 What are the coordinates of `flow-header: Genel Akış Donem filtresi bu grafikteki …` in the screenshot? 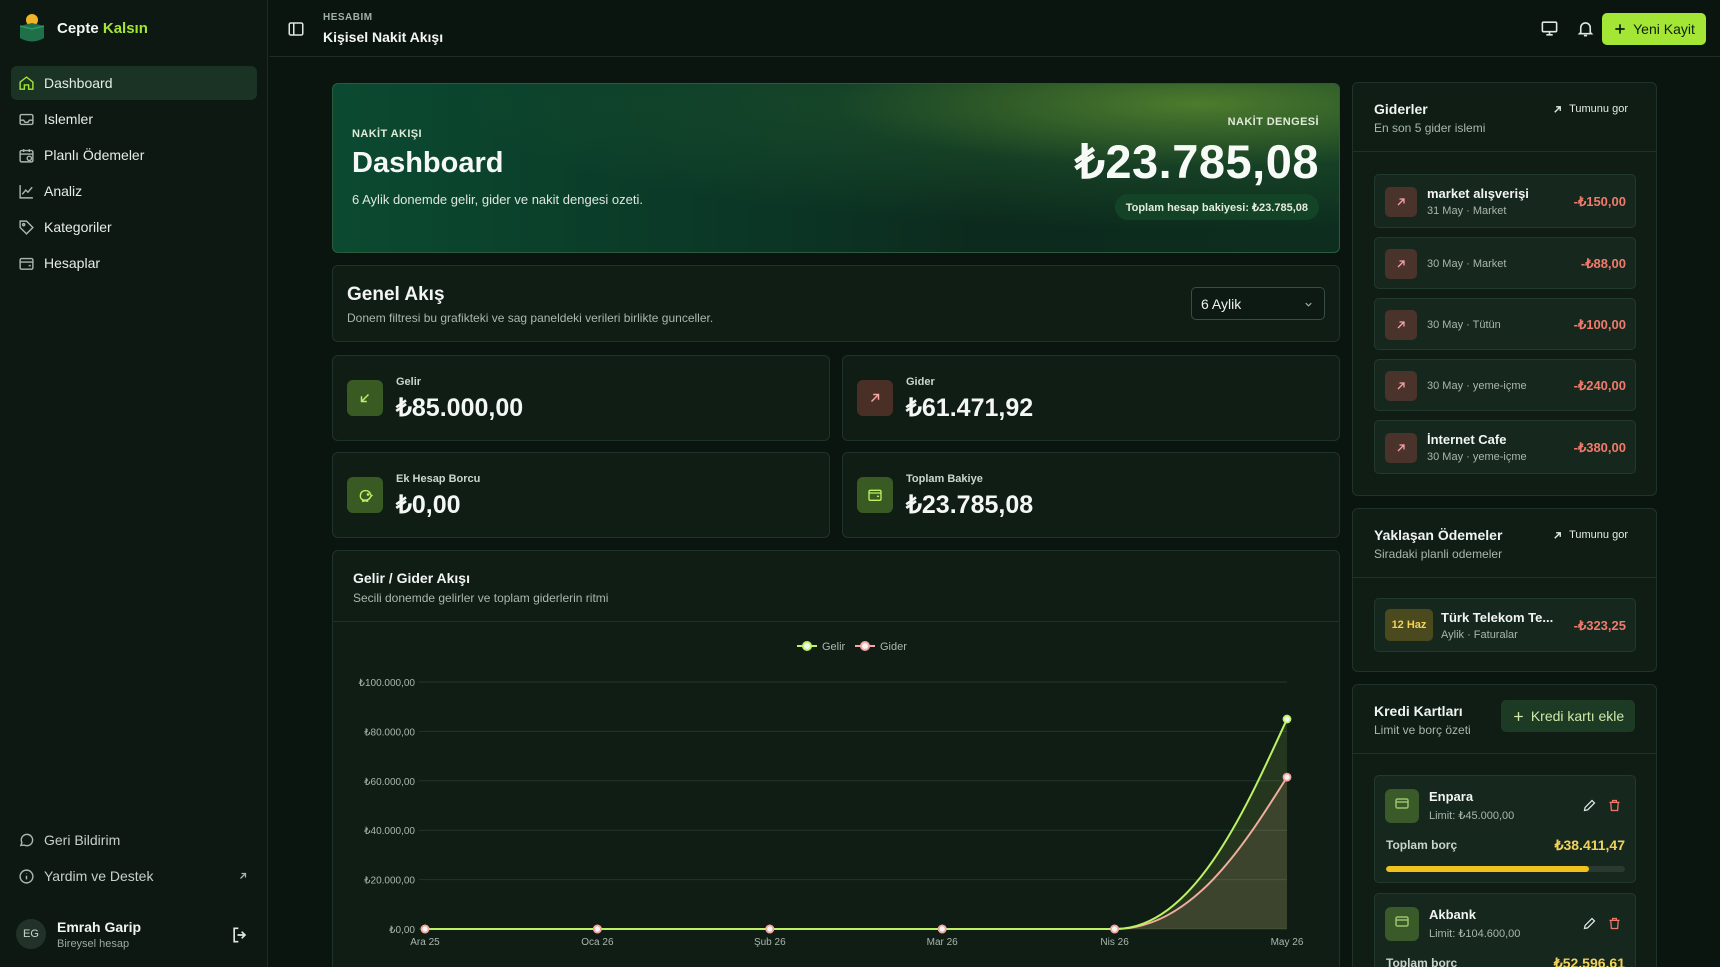 It's located at (836, 303).